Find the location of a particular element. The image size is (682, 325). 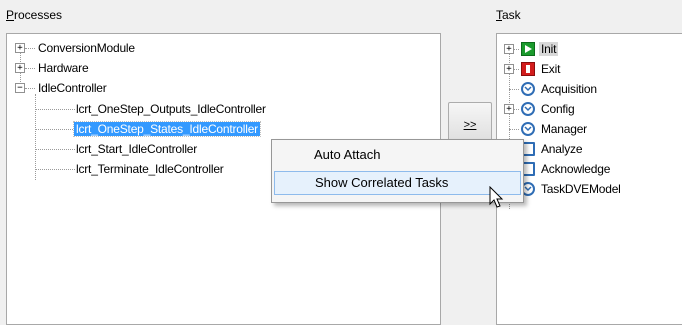

menu-item-show-correlated-tasks: Show Correlated Tasks is located at coordinates (397, 183).